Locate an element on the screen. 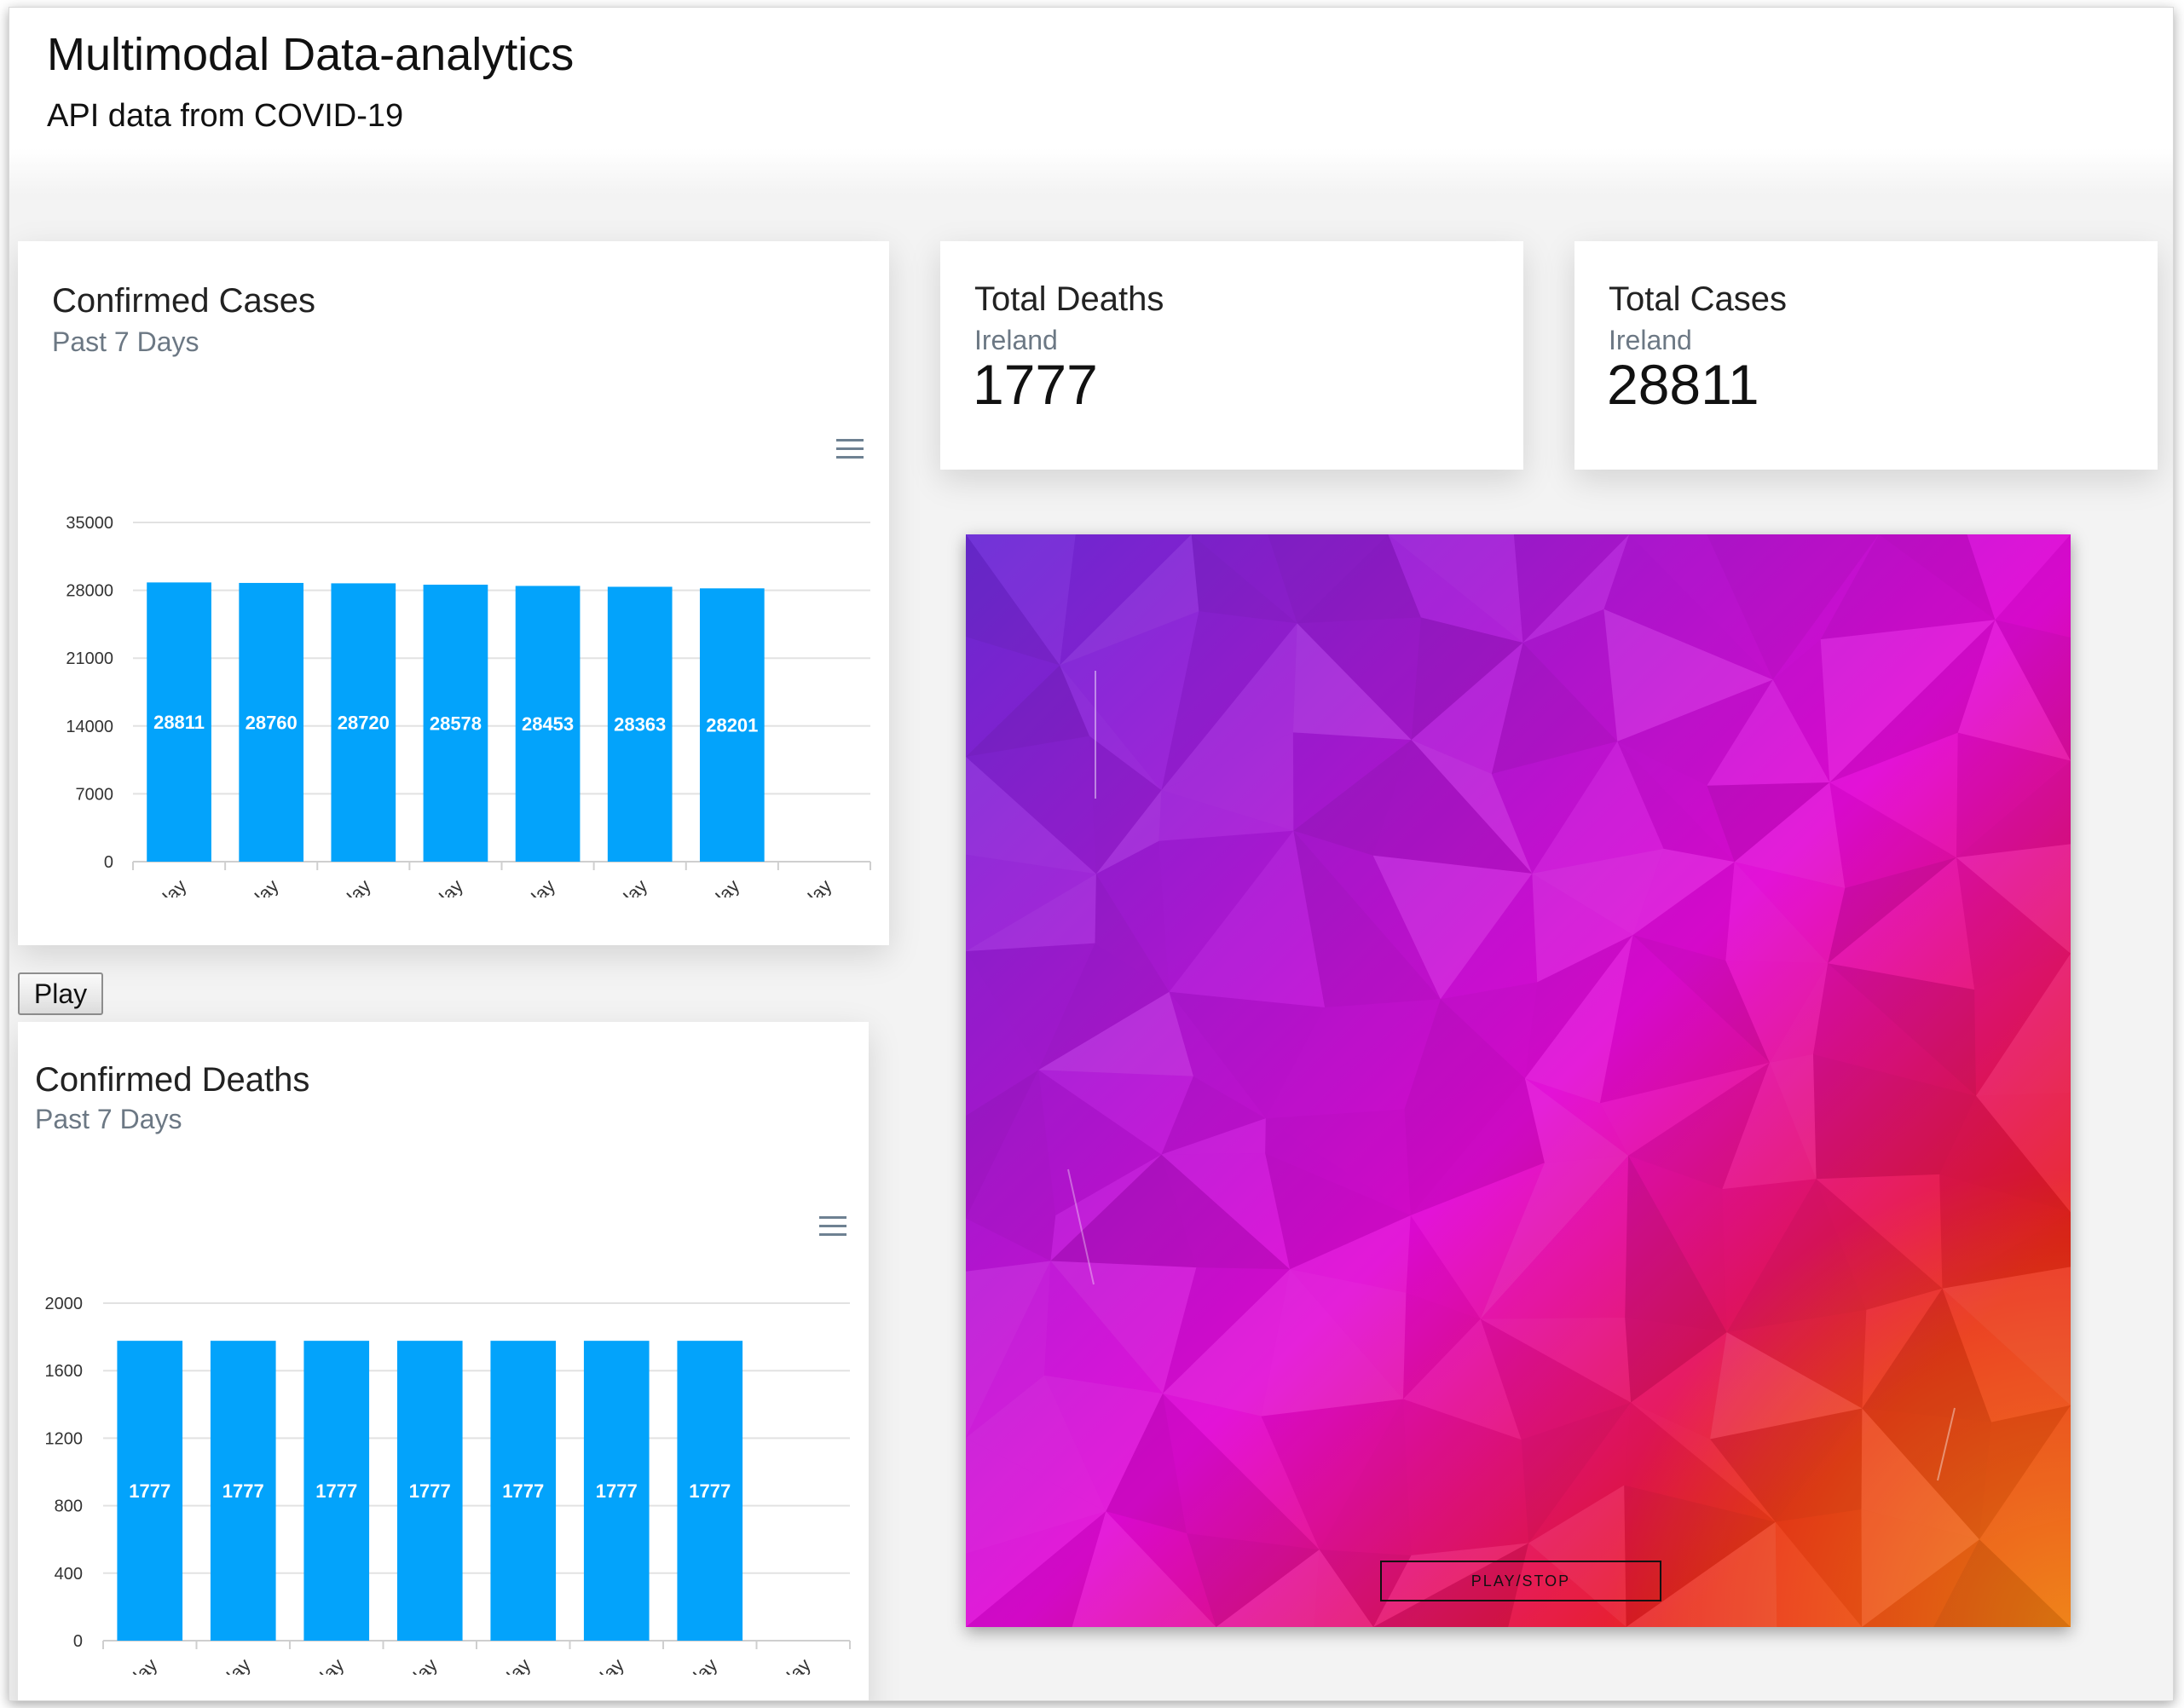  total-deaths-value: 1777 is located at coordinates (1035, 384).